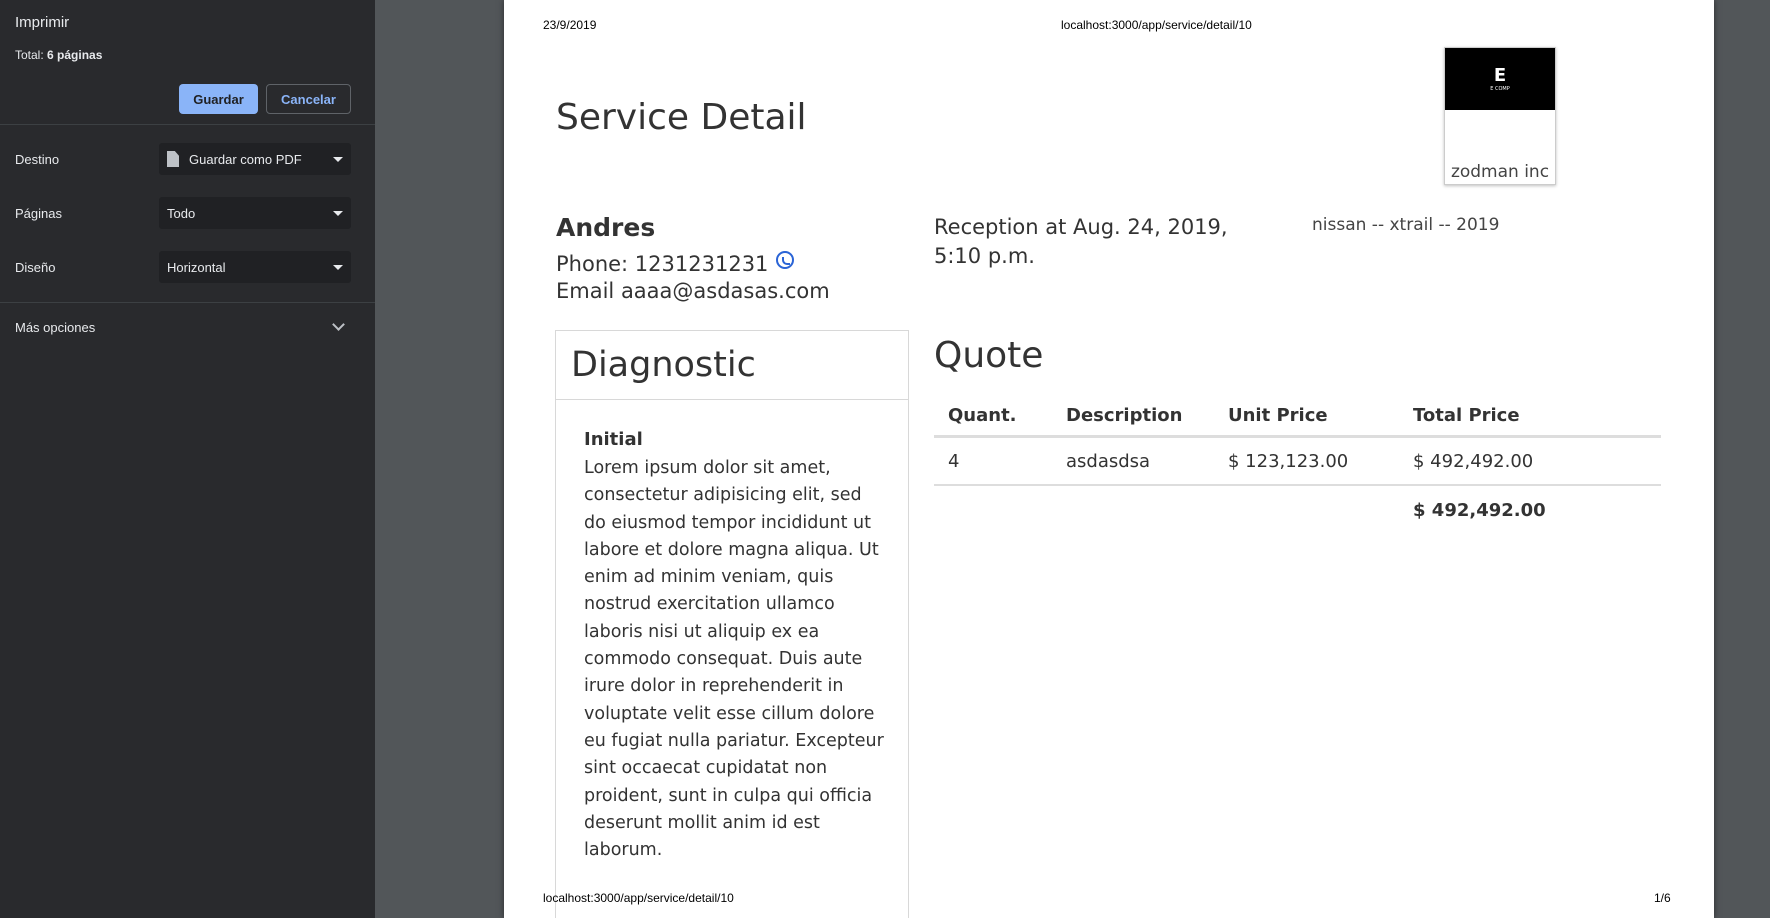 The width and height of the screenshot is (1770, 918). I want to click on cell-description: asdasdsa, so click(1133, 461).